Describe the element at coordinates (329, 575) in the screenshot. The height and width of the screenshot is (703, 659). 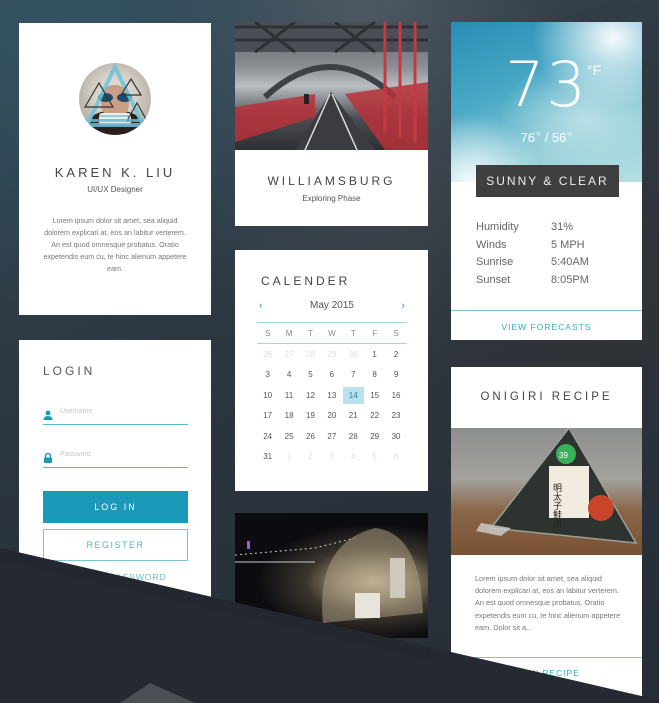
I see `night-photo` at that location.